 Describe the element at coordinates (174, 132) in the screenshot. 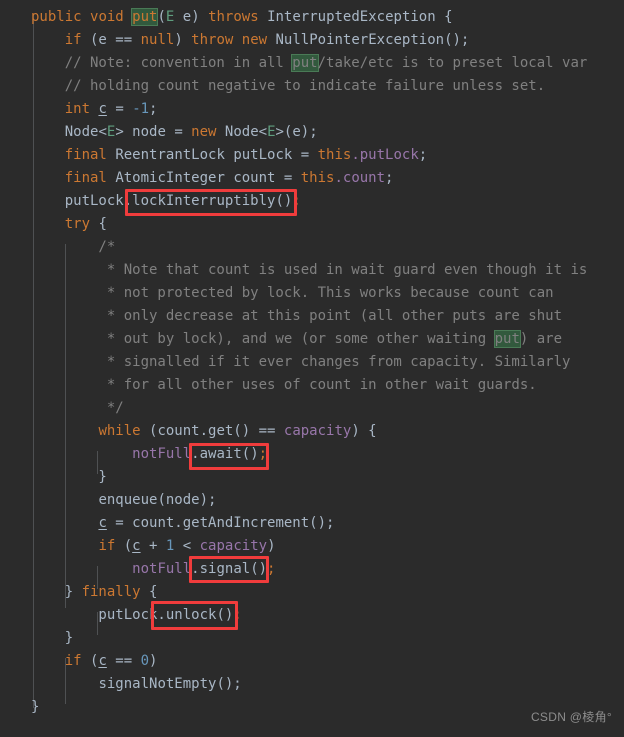

I see `code-line-6: Node<E> node = new Node<E>(e);` at that location.